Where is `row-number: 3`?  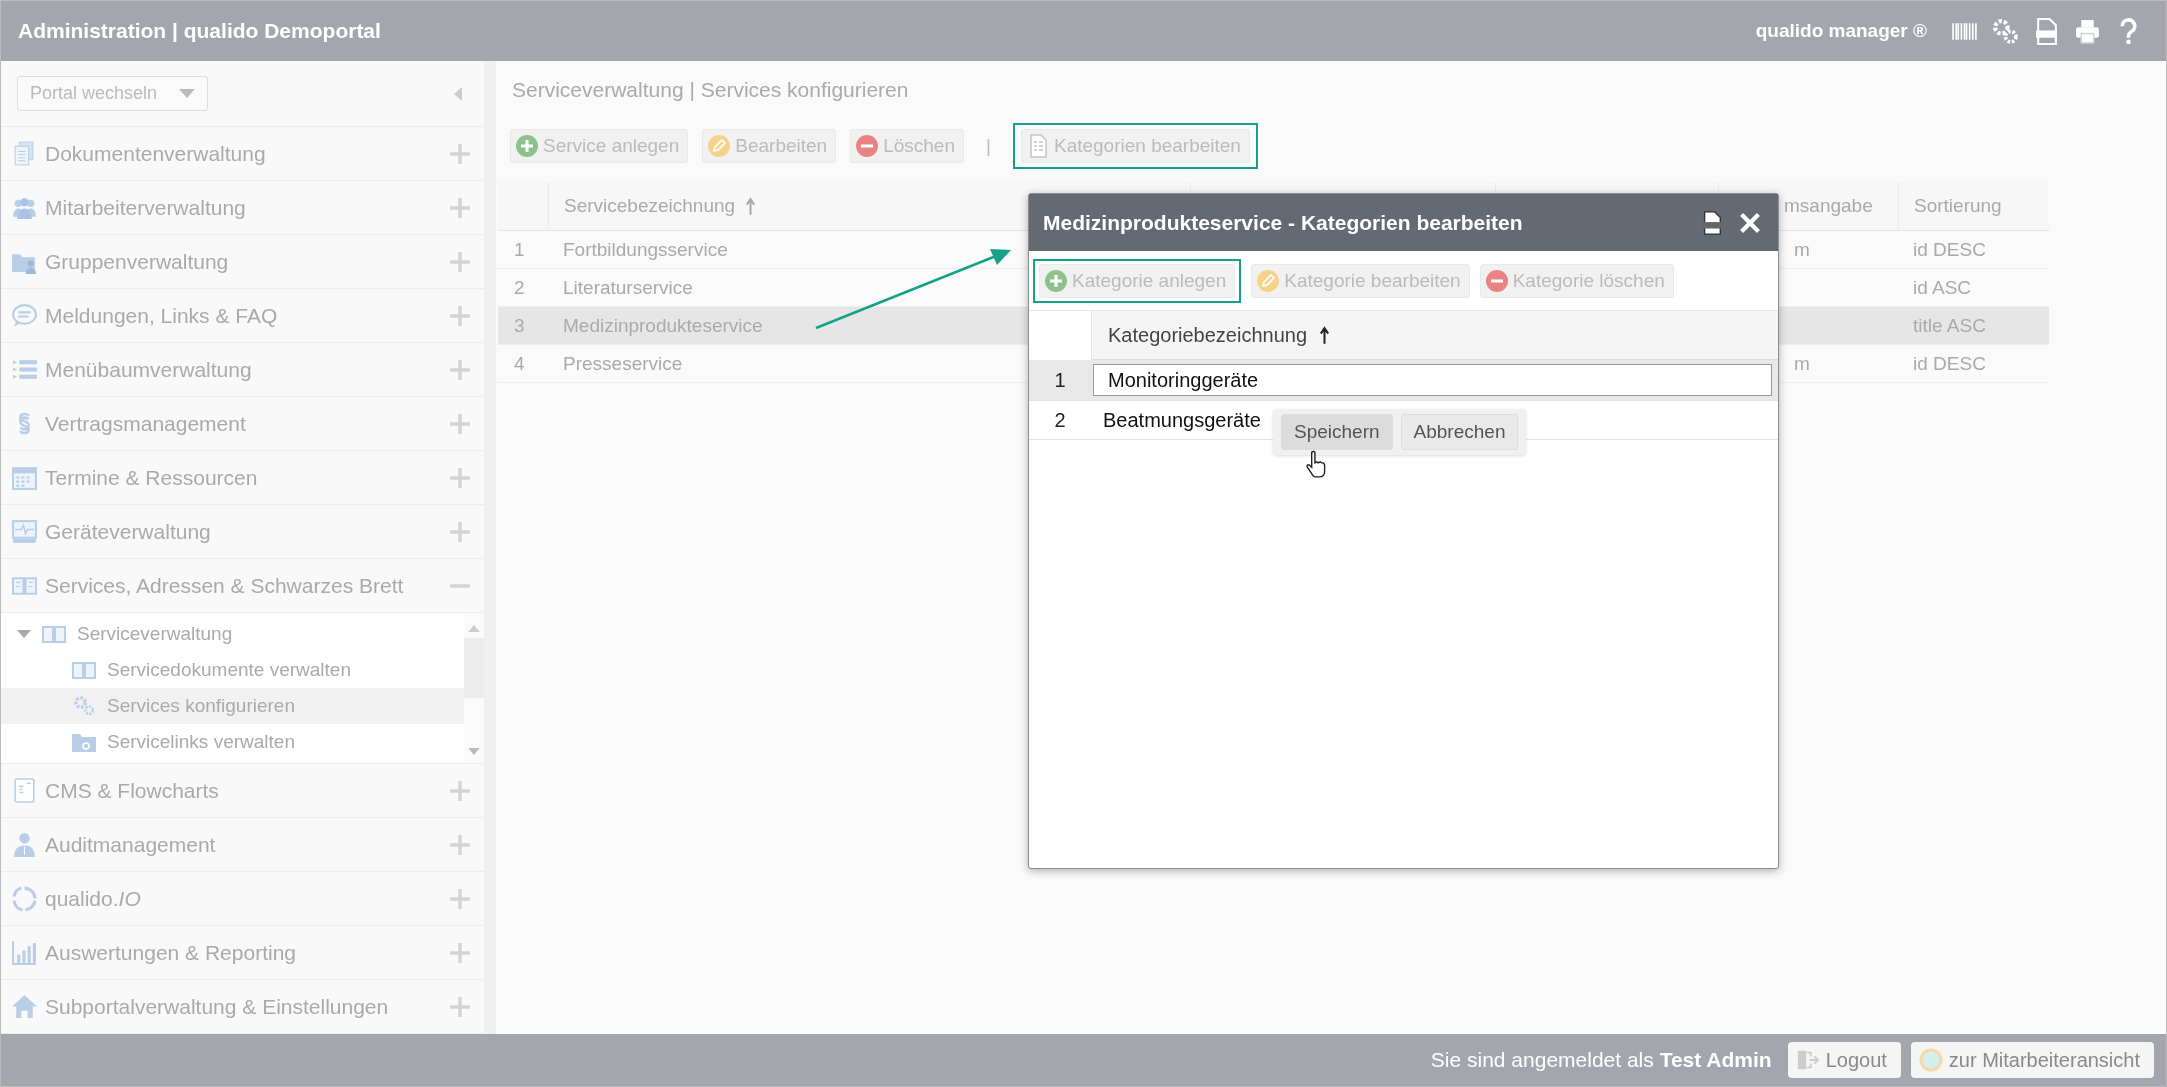 row-number: 3 is located at coordinates (519, 325).